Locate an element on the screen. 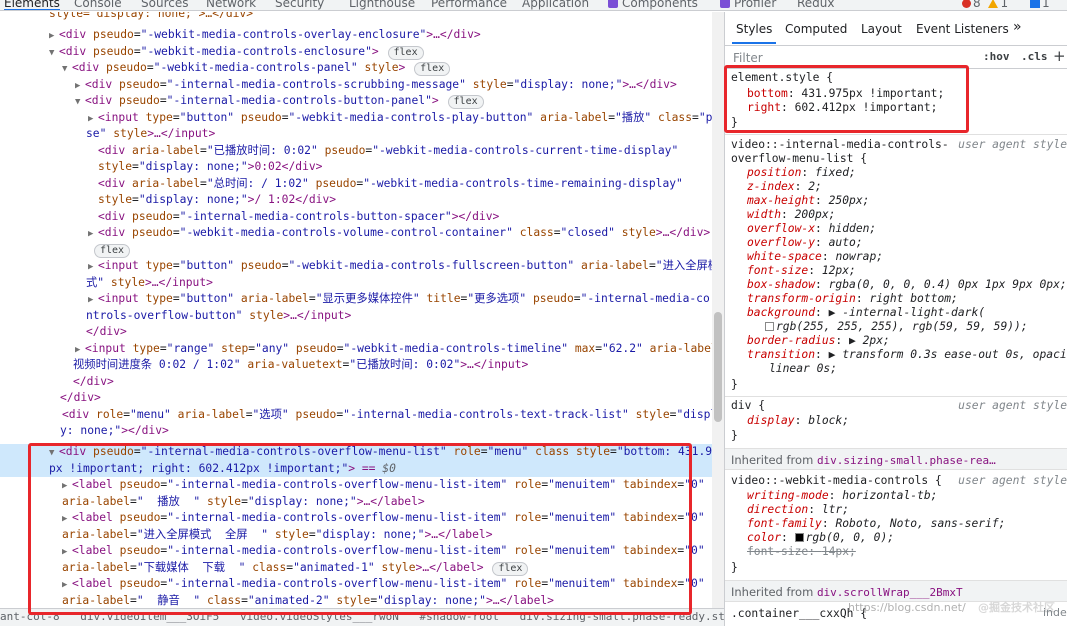  new-rule-plus-icon: + is located at coordinates (1059, 56).